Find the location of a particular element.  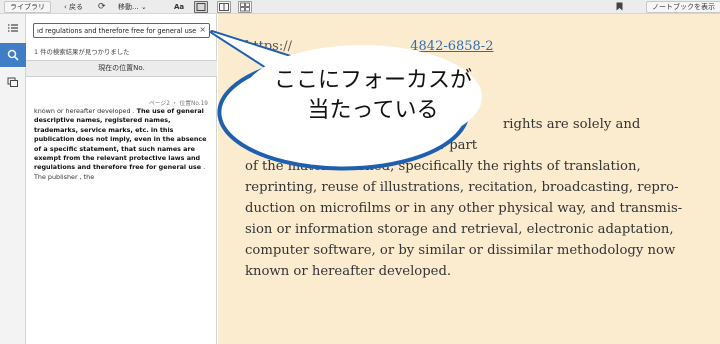

clear-search-icon: × is located at coordinates (202, 30).